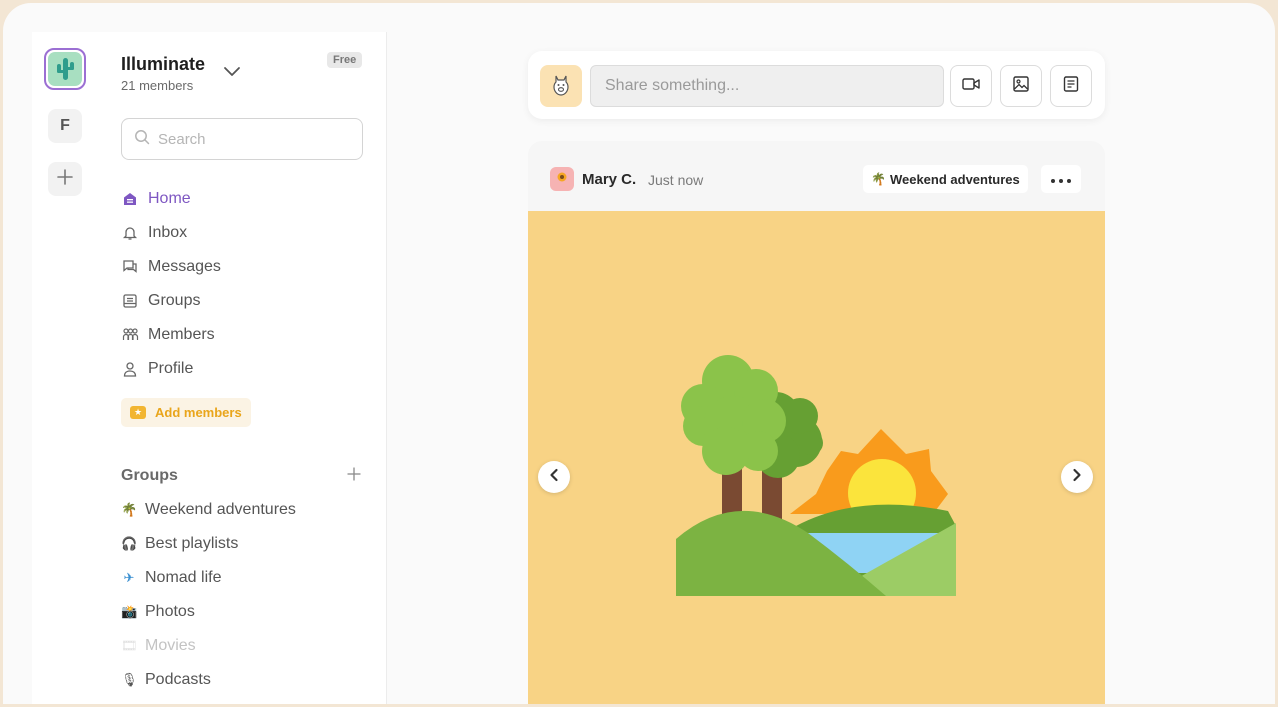 The image size is (1278, 707). Describe the element at coordinates (345, 60) in the screenshot. I see `plan-badge: Free` at that location.